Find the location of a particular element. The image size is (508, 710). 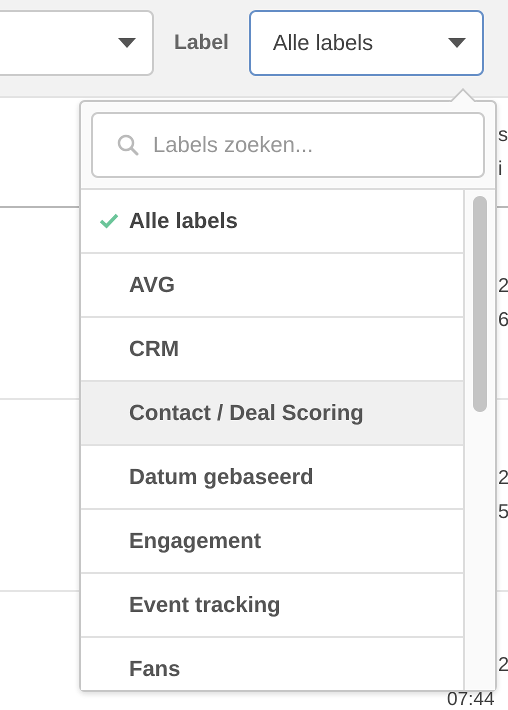

table-cell-text: i is located at coordinates (500, 169).